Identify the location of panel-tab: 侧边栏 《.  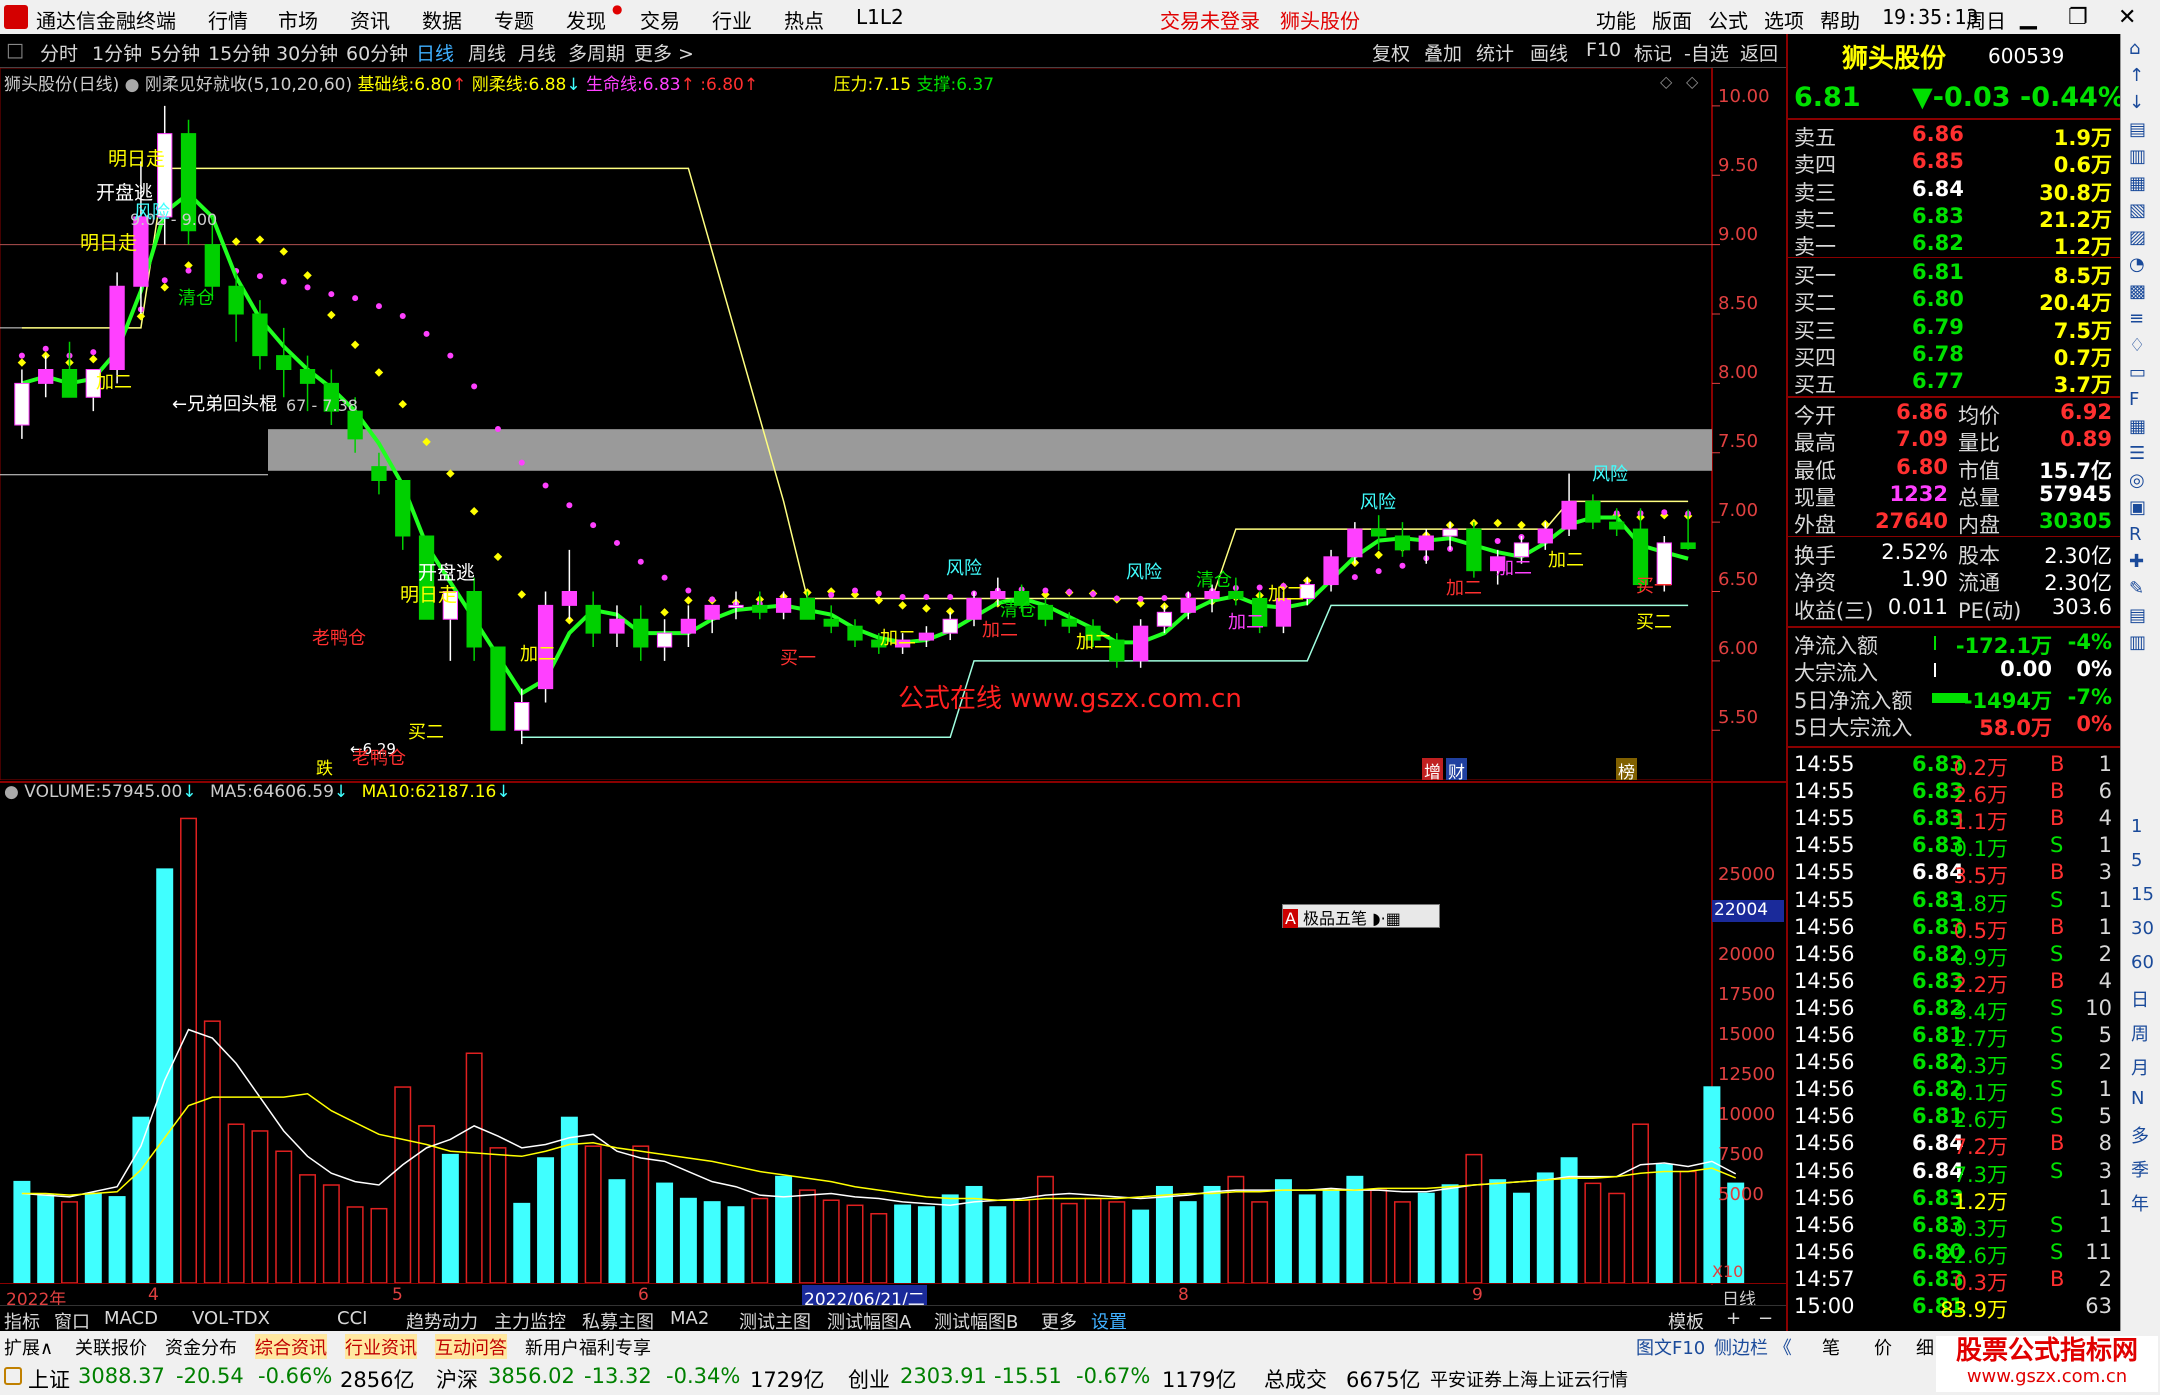
(1753, 1347).